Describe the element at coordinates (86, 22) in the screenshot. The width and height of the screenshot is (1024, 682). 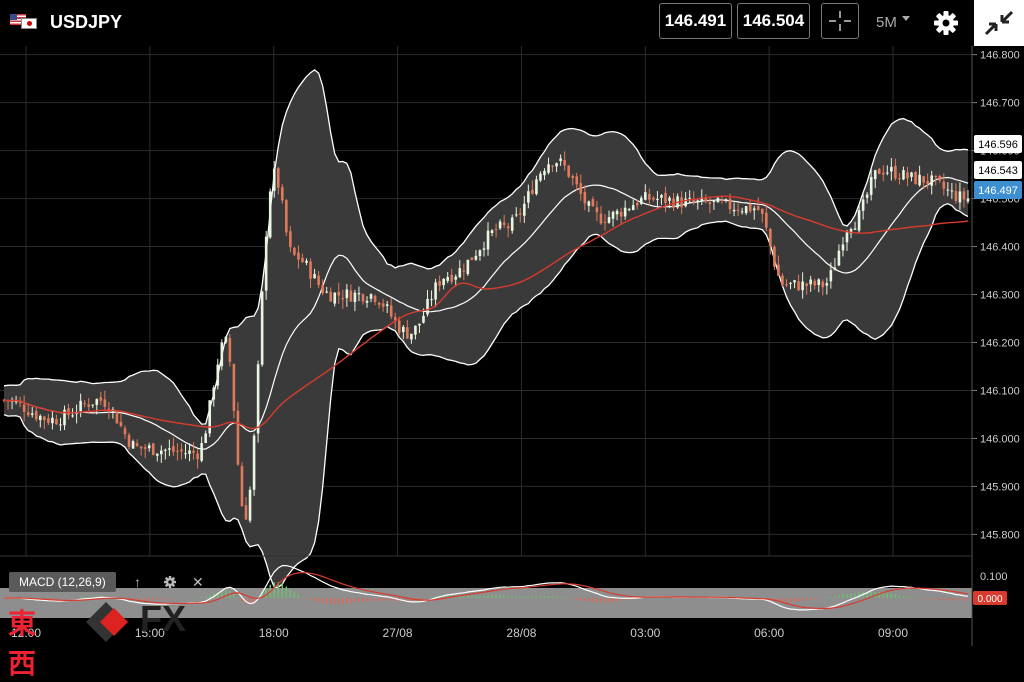
I see `symbol-name: USDJPY` at that location.